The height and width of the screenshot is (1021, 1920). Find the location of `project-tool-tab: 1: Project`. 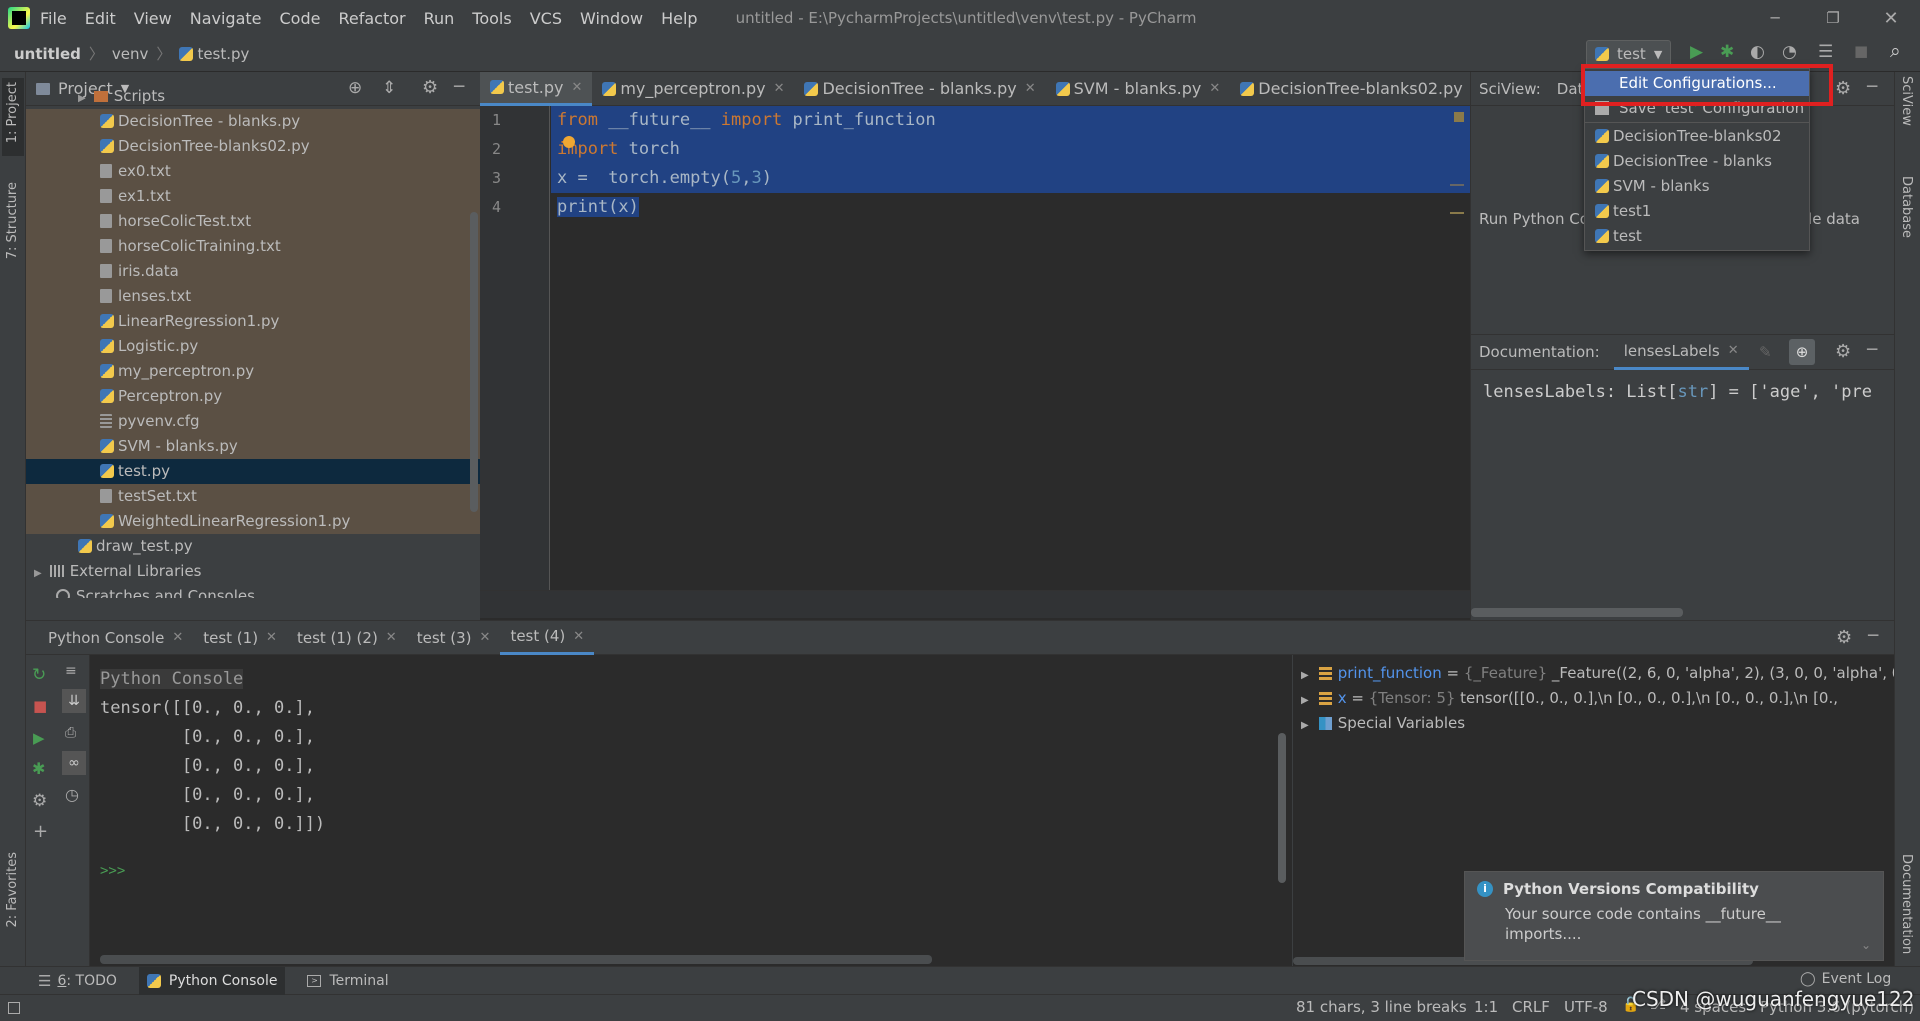

project-tool-tab: 1: Project is located at coordinates (13, 117).